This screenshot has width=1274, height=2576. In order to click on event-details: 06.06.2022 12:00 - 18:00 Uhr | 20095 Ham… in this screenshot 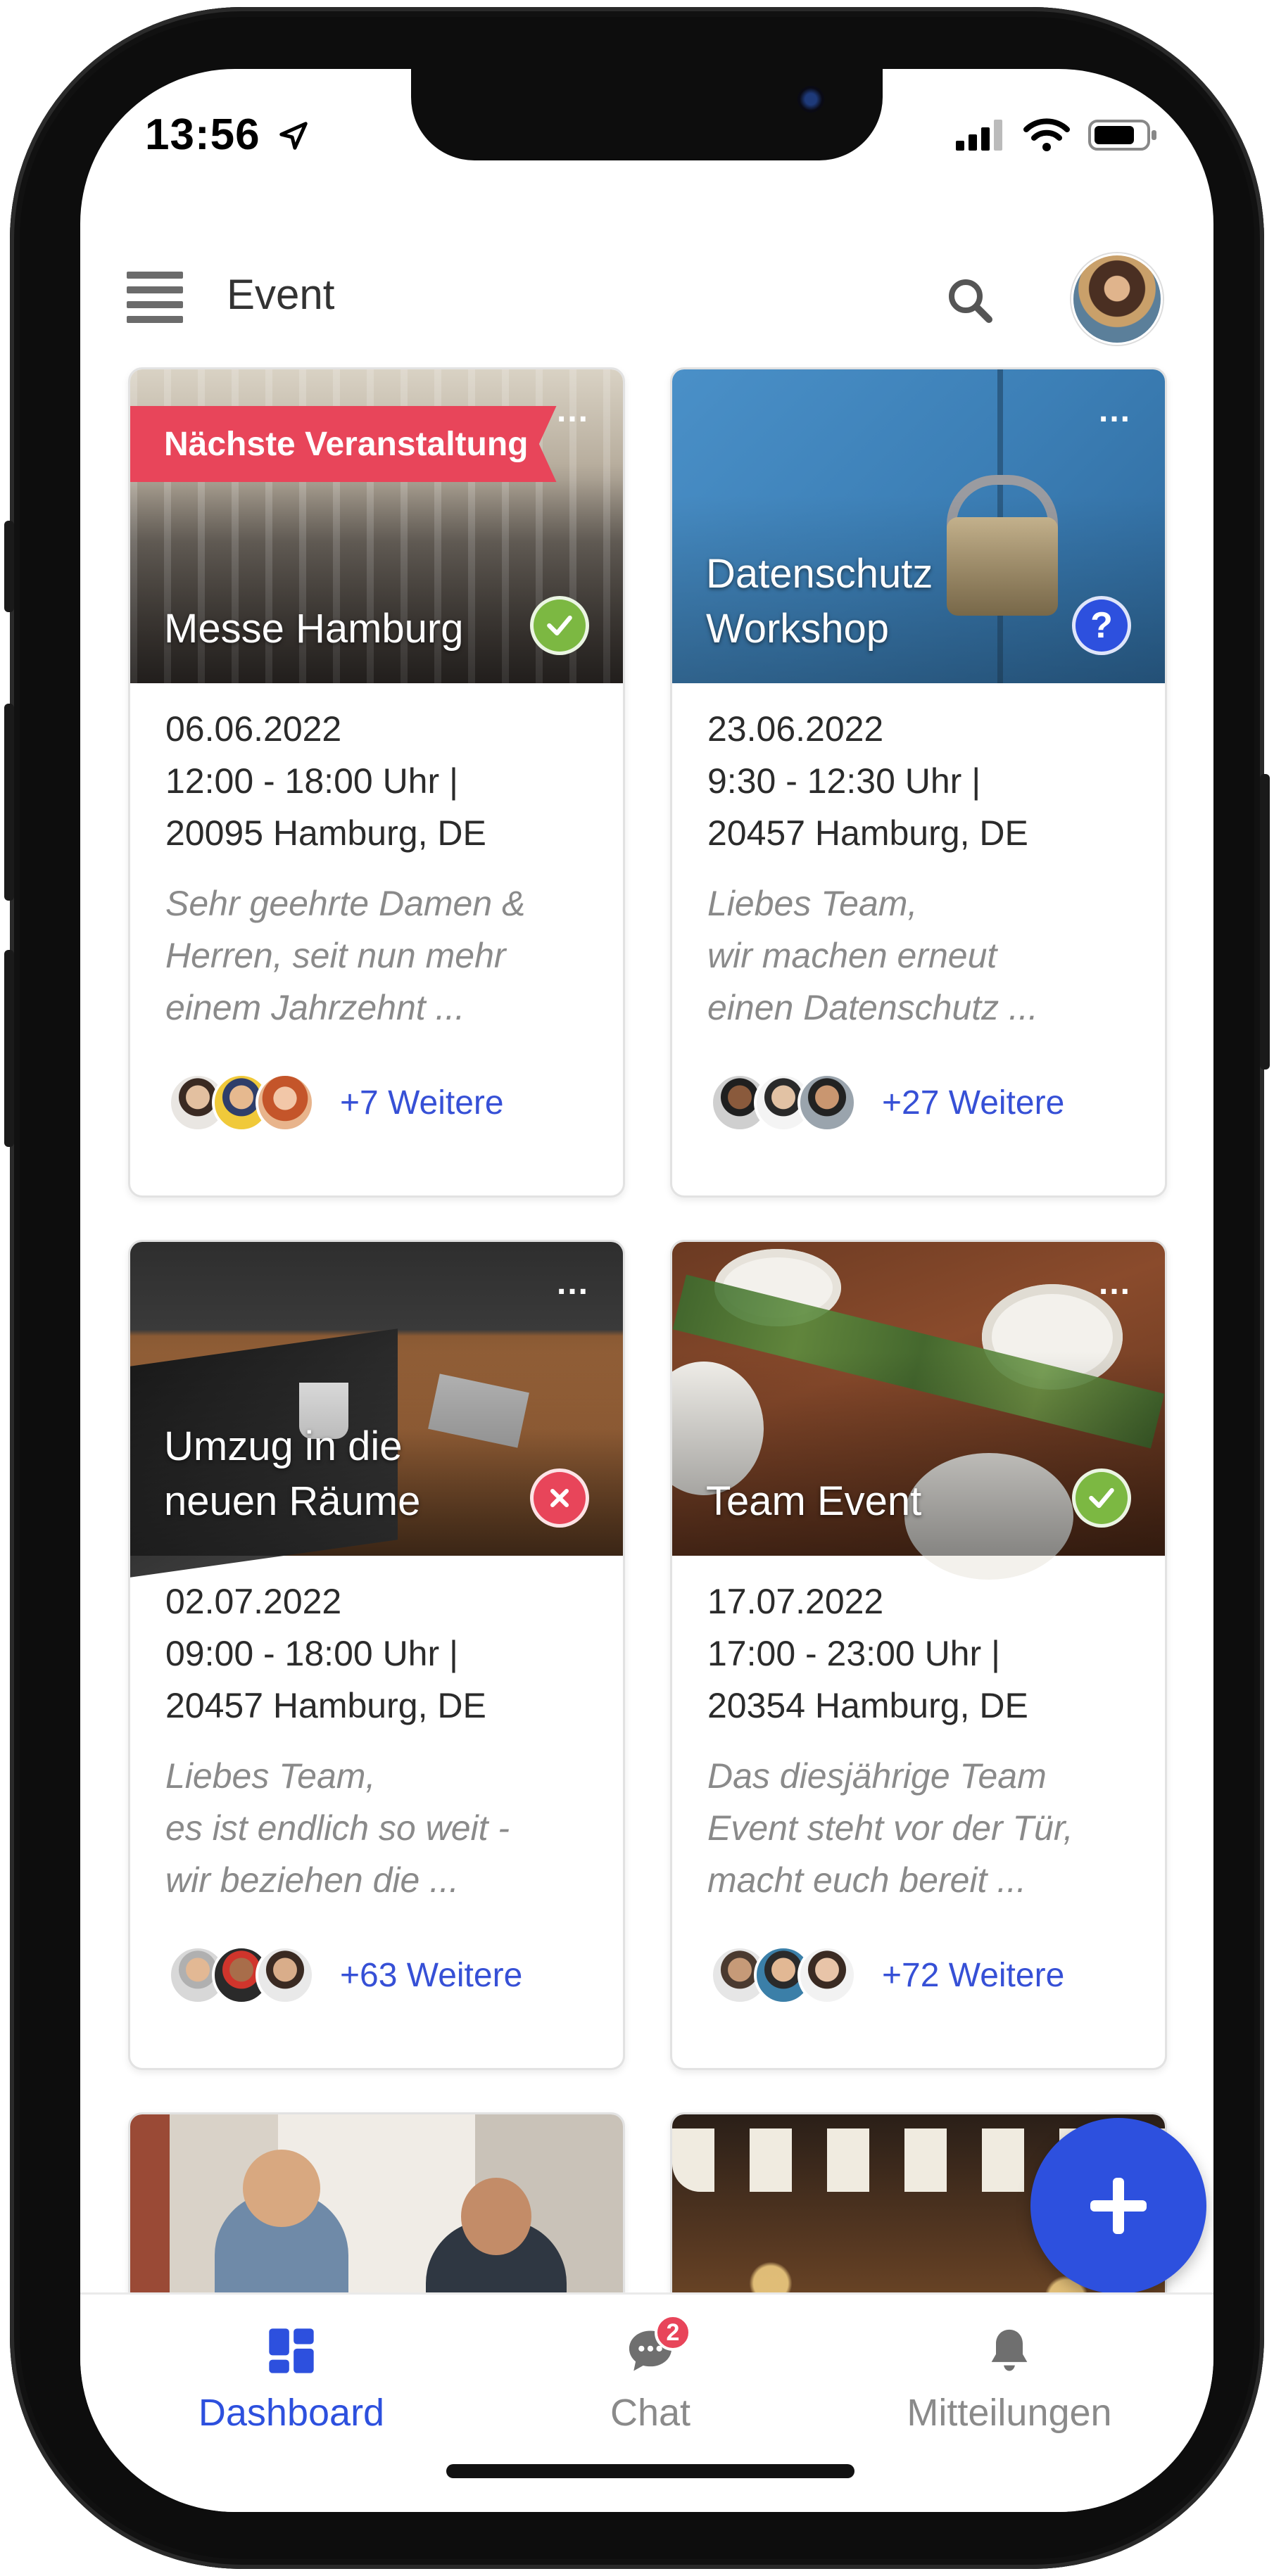, I will do `click(384, 868)`.